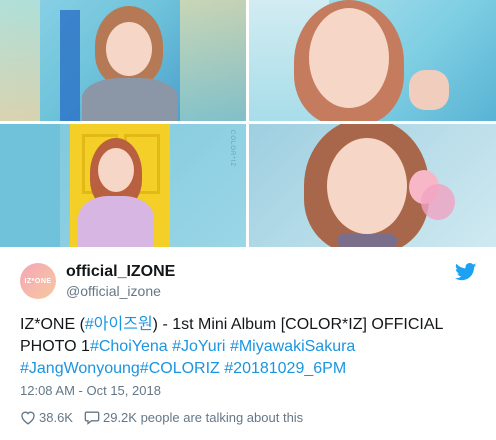  Describe the element at coordinates (232, 149) in the screenshot. I see `photo-logo: COLOR*IZ` at that location.